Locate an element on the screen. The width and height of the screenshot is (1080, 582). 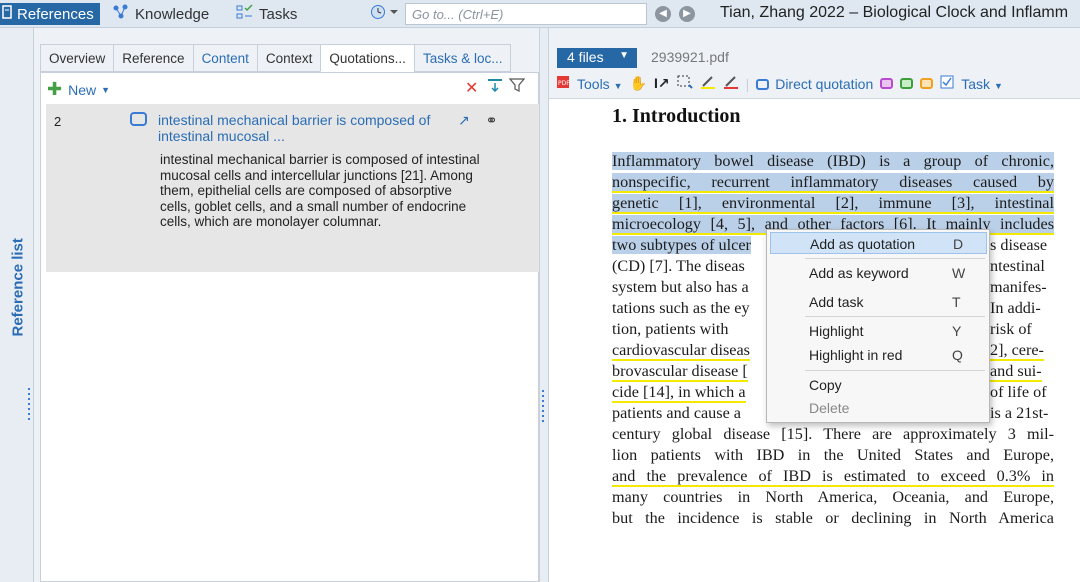
menu-item-highlight-in-red: Highlight in red Q is located at coordinates (878, 355).